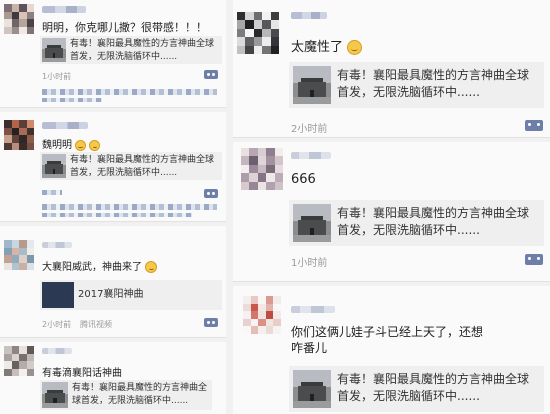  I want to click on comment-text: 明明，你克哪儿撒？很带感！！！, so click(124, 27).